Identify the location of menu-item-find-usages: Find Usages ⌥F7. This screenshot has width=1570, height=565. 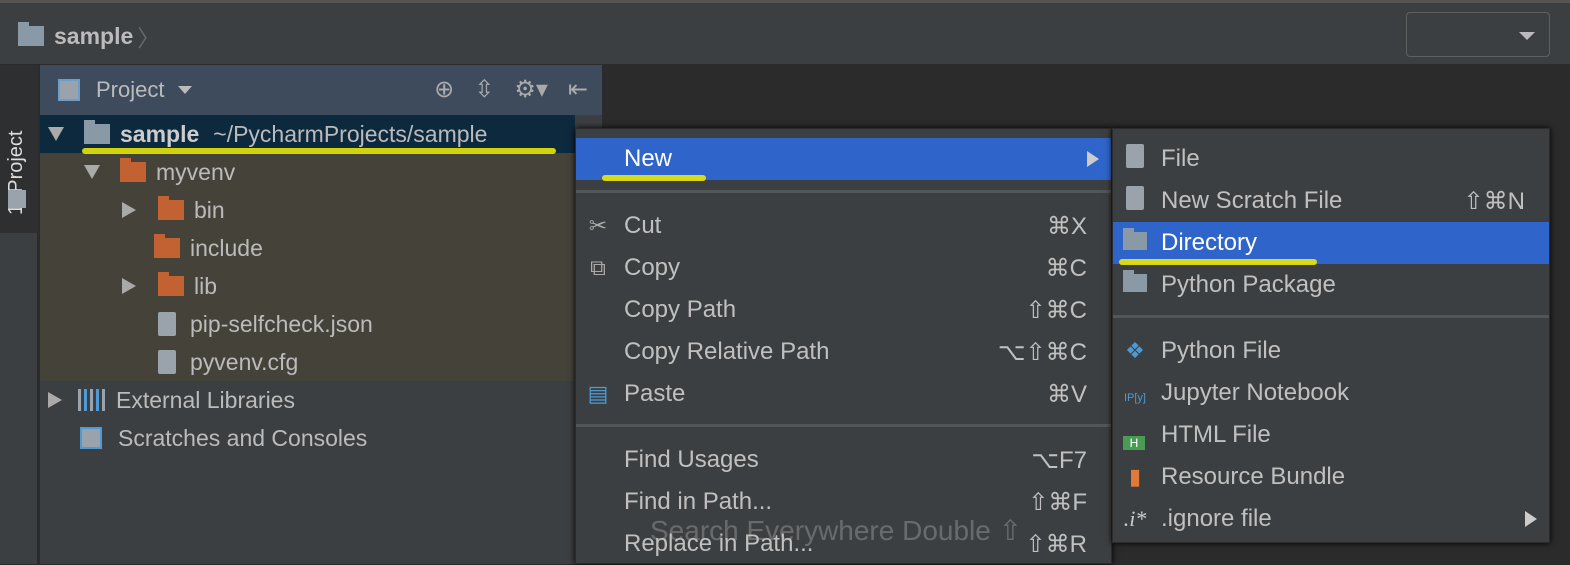
(843, 460).